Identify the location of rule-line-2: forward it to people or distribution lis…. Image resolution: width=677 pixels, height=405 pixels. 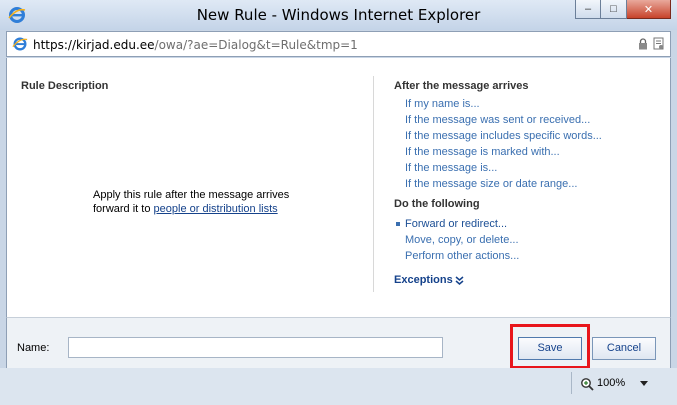
(191, 209).